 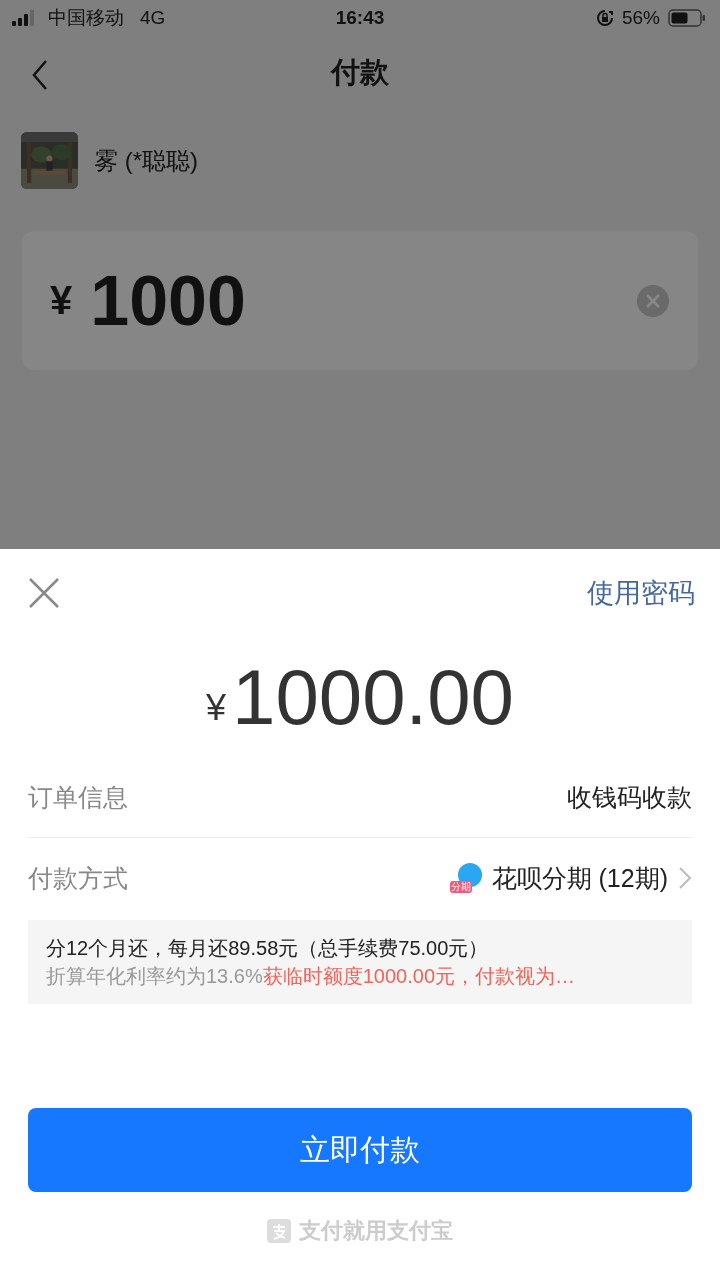 What do you see at coordinates (153, 18) in the screenshot?
I see `network-type: 4G` at bounding box center [153, 18].